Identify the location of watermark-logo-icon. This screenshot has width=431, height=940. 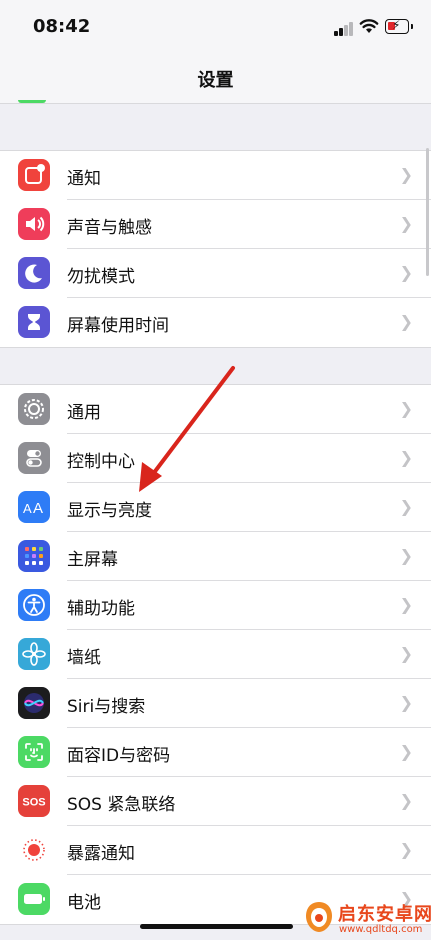
(319, 917).